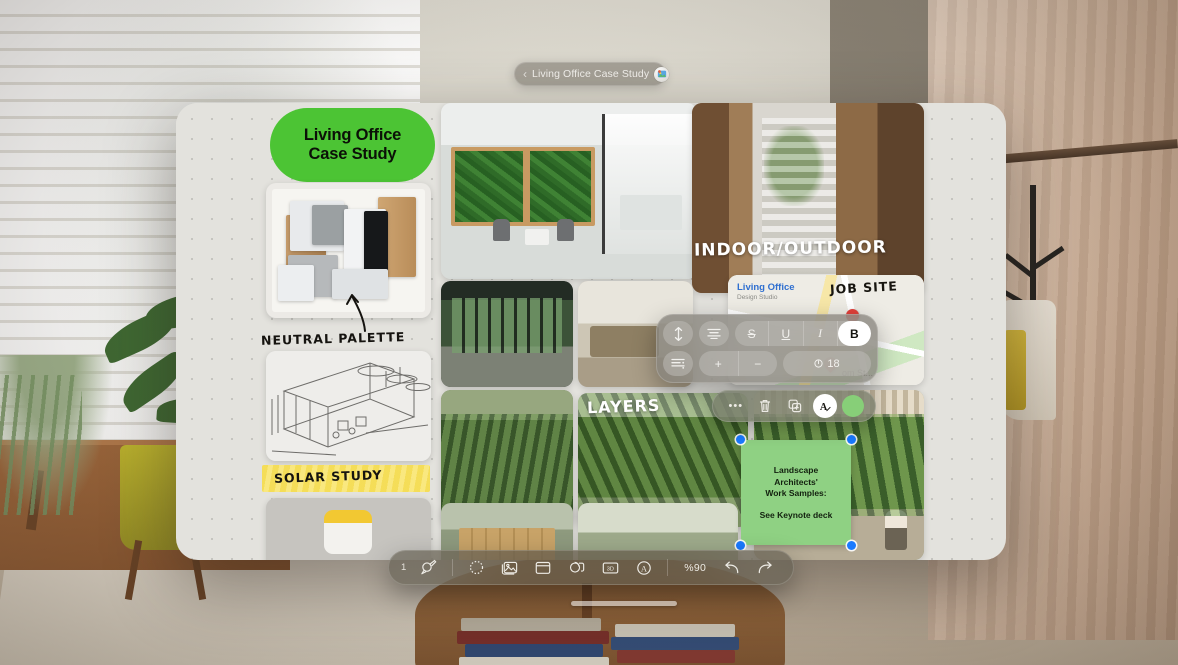 The width and height of the screenshot is (1178, 665). What do you see at coordinates (851, 545) in the screenshot?
I see `selection-handle-br` at bounding box center [851, 545].